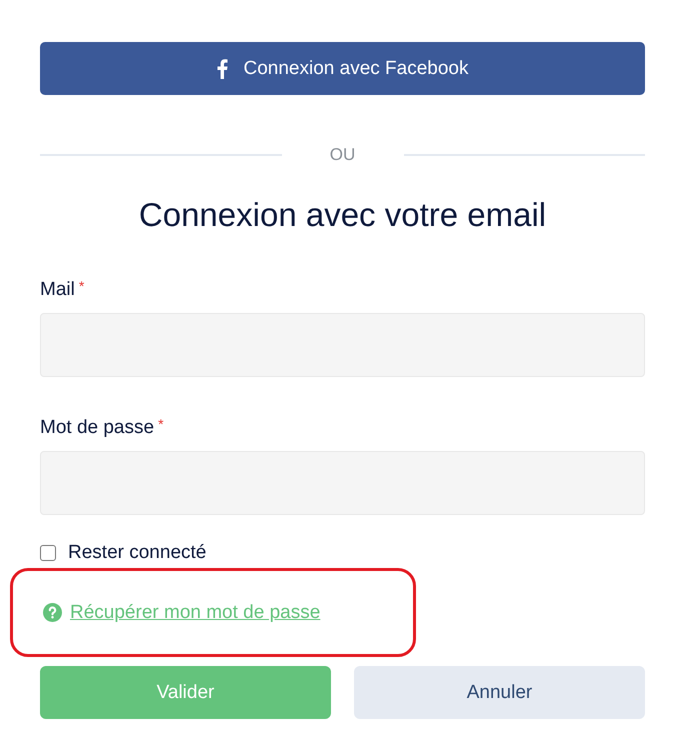 This screenshot has height=751, width=679. What do you see at coordinates (499, 692) in the screenshot?
I see `cancel-button: Annuler` at bounding box center [499, 692].